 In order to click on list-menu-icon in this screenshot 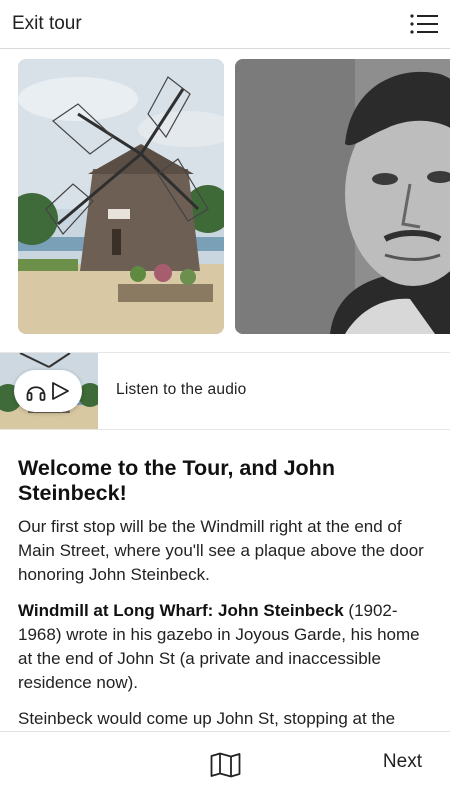, I will do `click(424, 24)`.